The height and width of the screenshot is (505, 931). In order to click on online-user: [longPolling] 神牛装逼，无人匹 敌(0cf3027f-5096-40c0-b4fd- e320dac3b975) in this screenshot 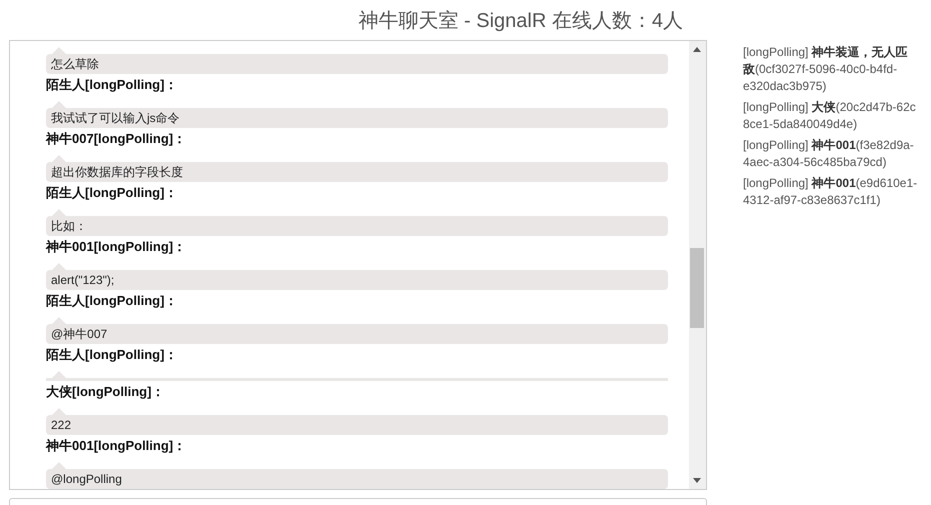, I will do `click(826, 69)`.